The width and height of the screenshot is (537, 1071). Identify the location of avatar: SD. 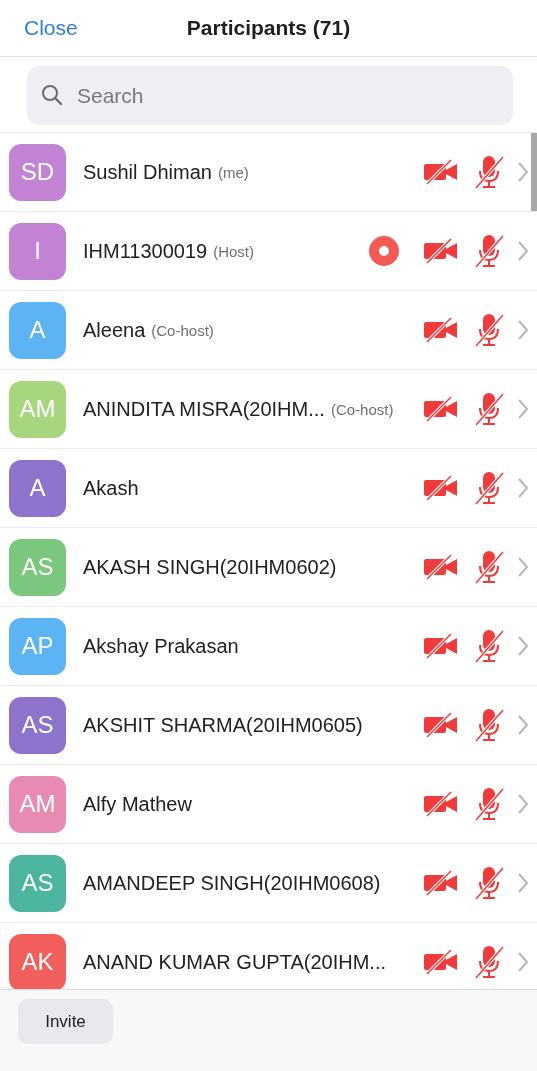
(37, 172).